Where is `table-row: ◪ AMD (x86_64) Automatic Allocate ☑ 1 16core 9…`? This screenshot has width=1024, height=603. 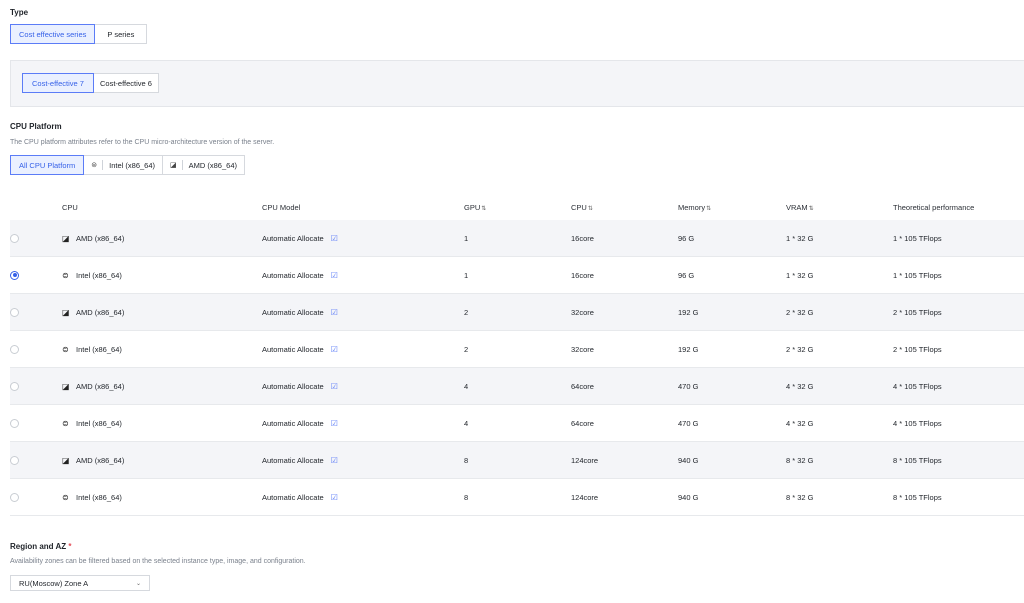 table-row: ◪ AMD (x86_64) Automatic Allocate ☑ 1 16core 9… is located at coordinates (517, 238).